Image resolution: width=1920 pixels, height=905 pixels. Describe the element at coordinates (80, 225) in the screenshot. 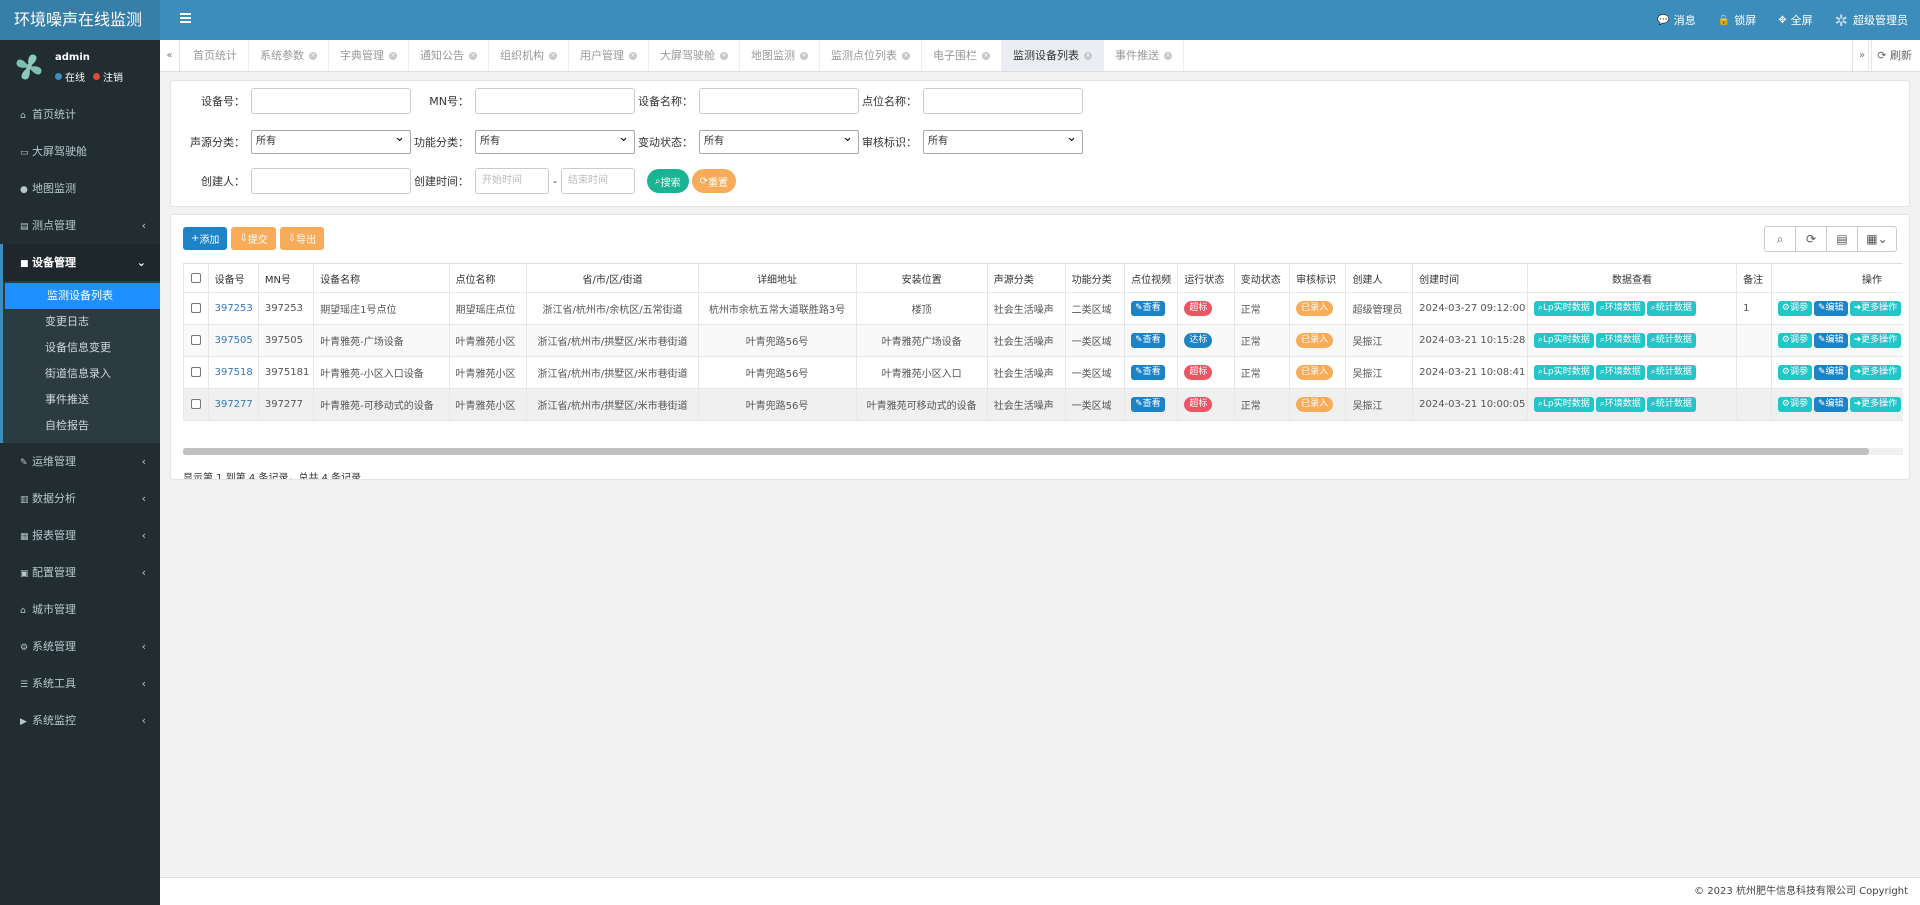

I see `sidebar-item-points: ▤ 测点管理 ‹` at that location.